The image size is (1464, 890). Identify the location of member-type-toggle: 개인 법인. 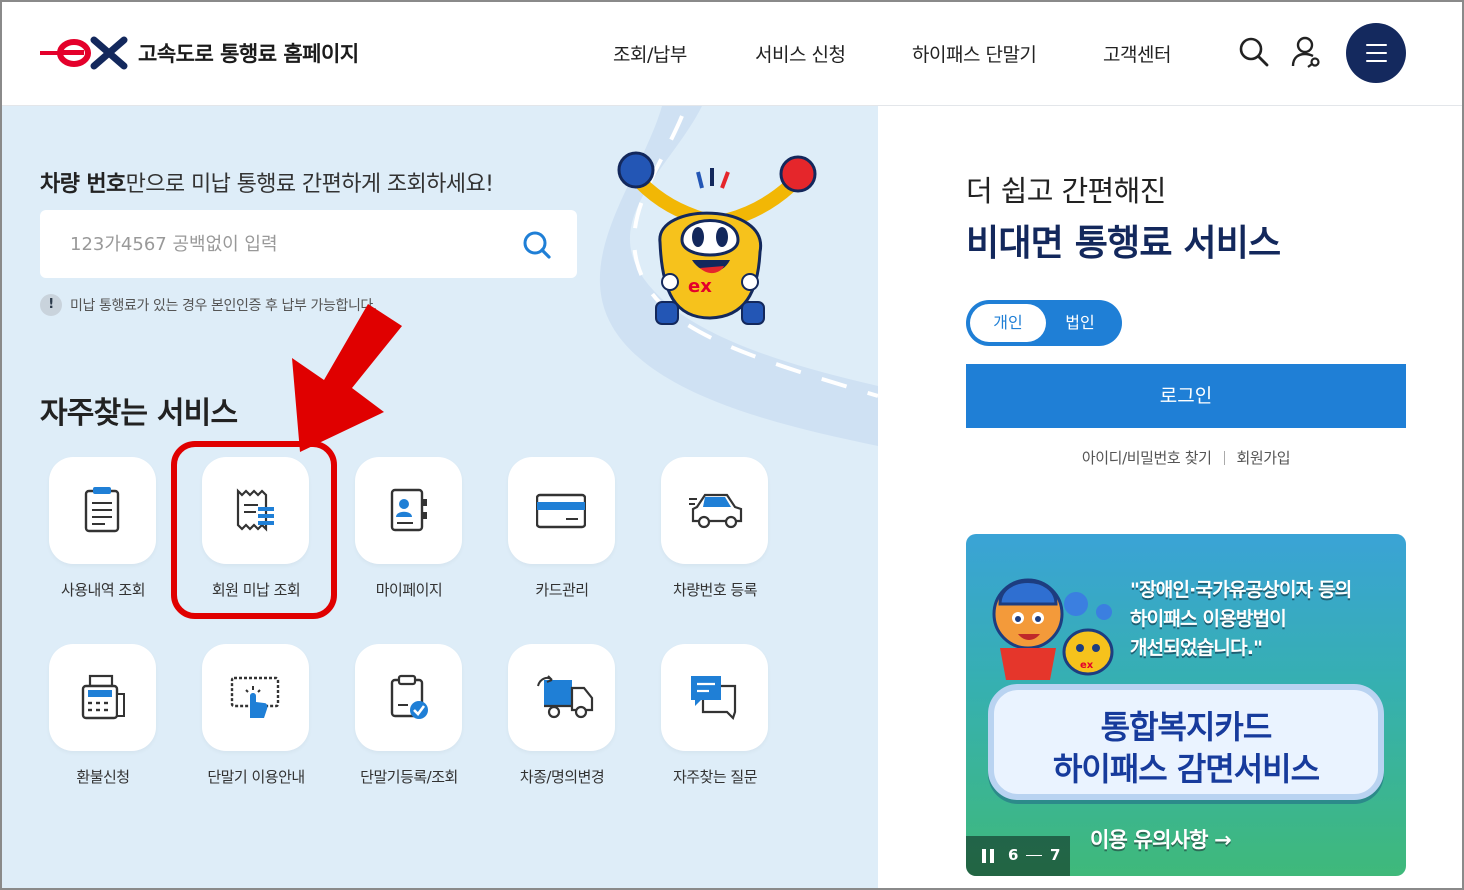
(1044, 323).